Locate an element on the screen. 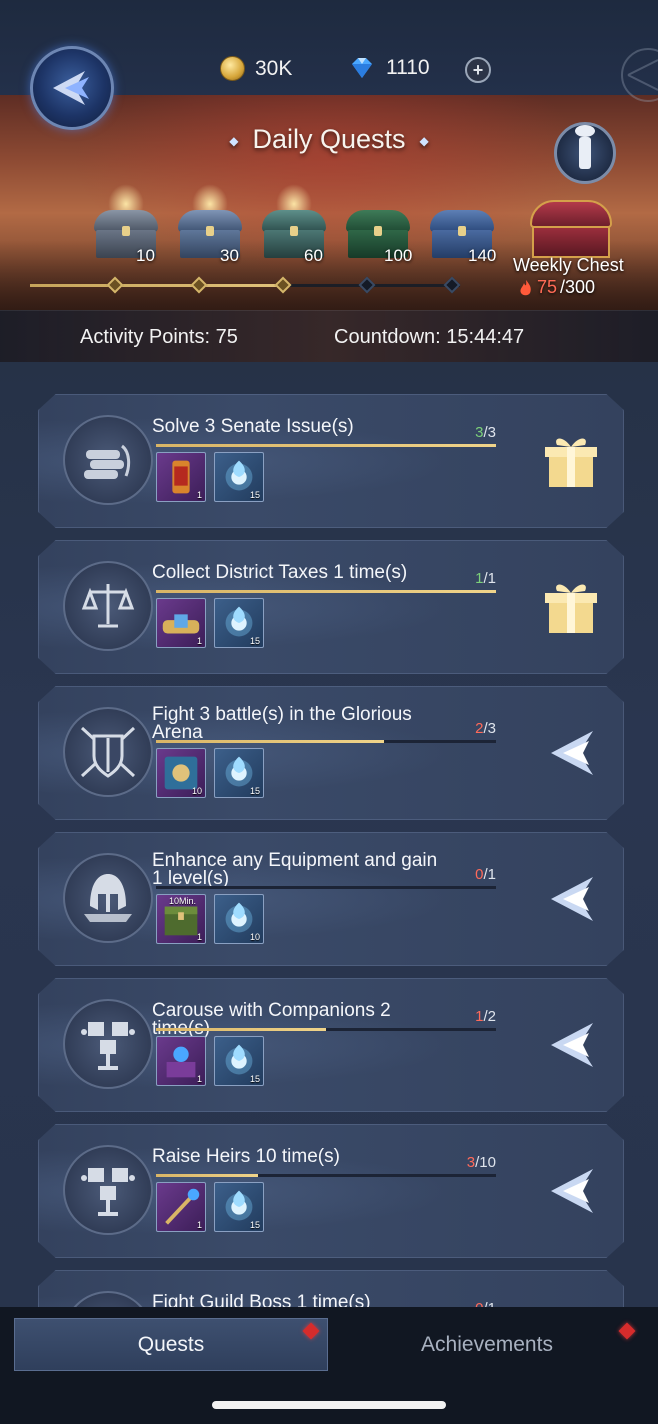 The width and height of the screenshot is (658, 1424). reward-essence-orb: 10 is located at coordinates (239, 919).